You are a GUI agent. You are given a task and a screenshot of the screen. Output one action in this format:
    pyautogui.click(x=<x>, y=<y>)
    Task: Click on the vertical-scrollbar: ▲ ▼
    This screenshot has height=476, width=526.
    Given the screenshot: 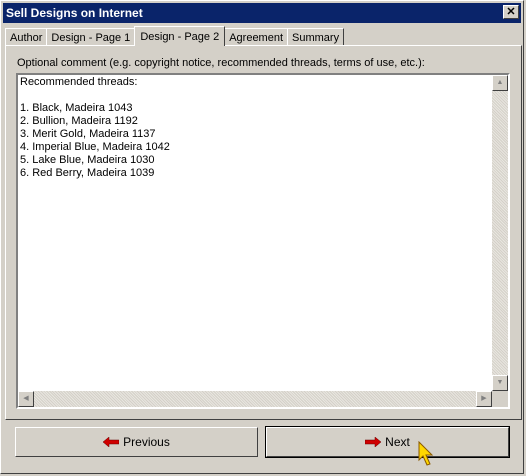 What is the action you would take?
    pyautogui.click(x=500, y=233)
    